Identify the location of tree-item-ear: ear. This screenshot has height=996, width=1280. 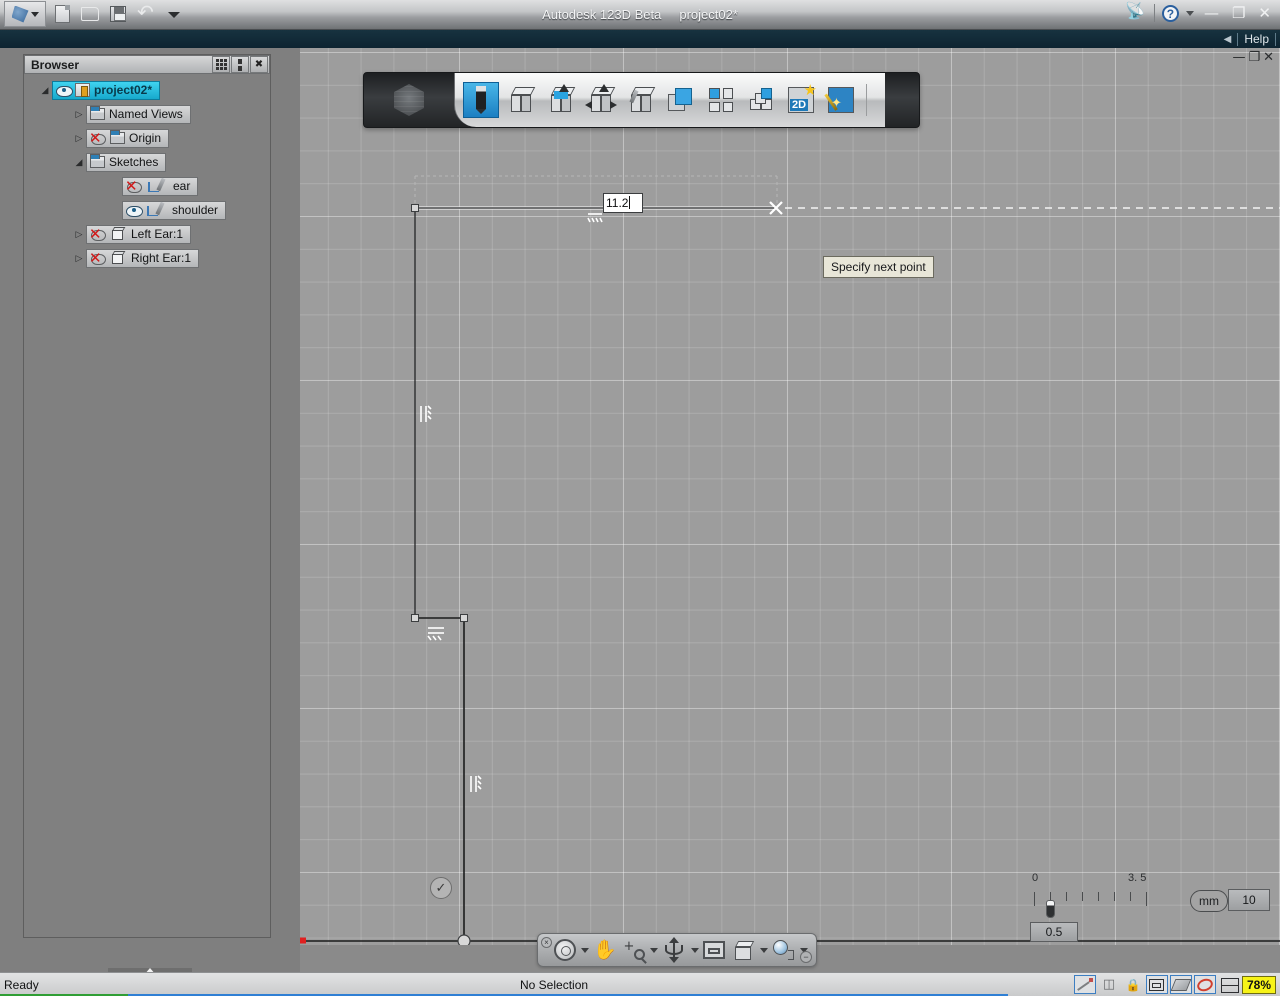
(147, 186).